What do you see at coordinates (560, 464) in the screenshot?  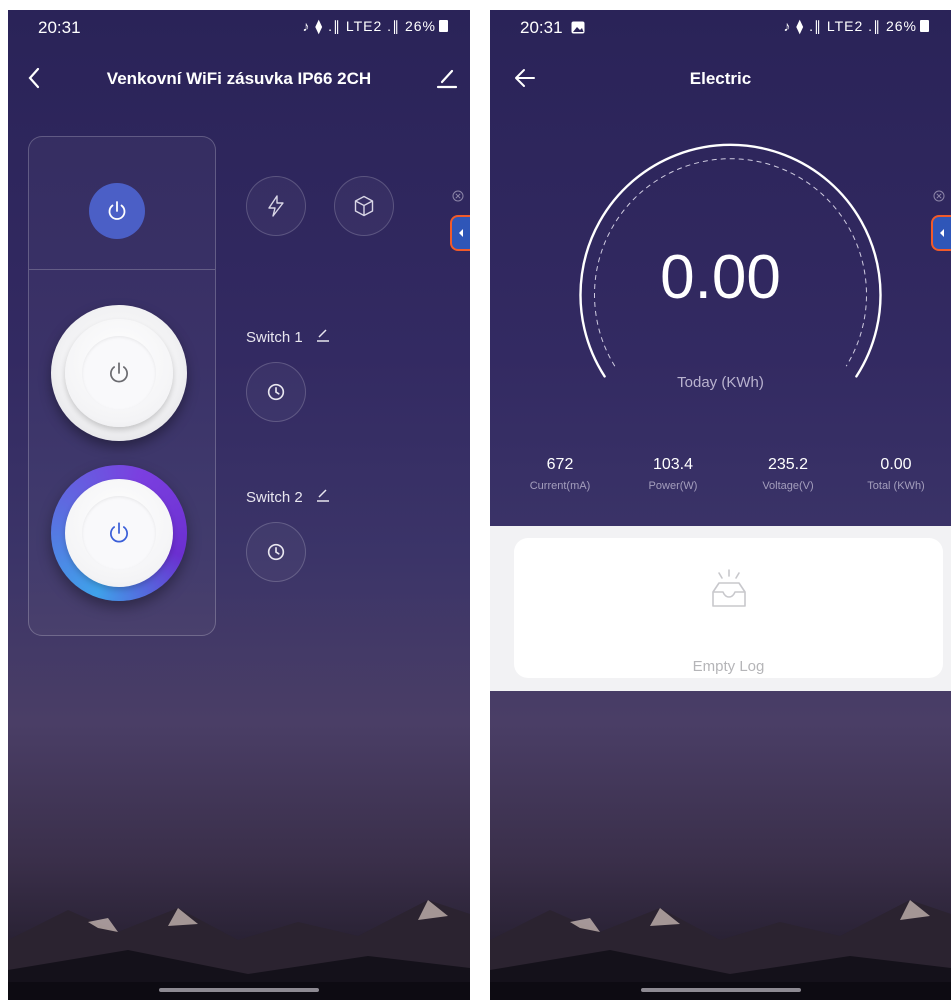 I see `stat-value: 672` at bounding box center [560, 464].